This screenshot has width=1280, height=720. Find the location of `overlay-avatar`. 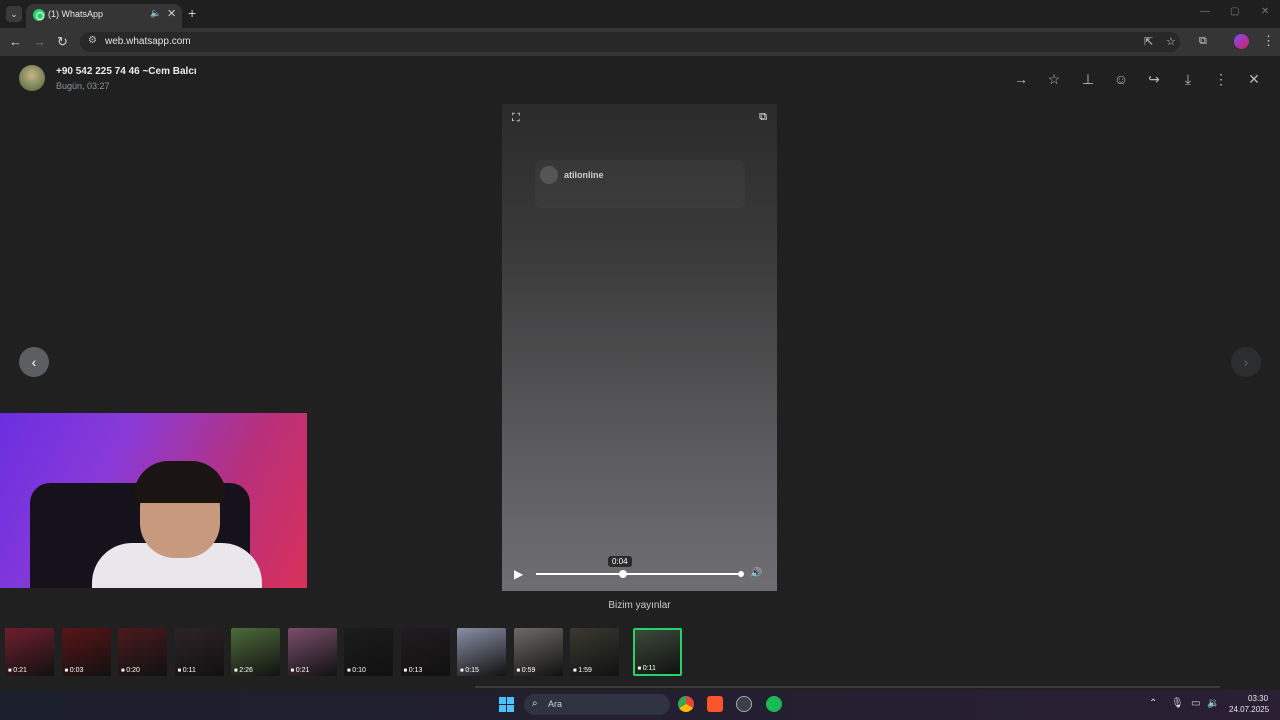

overlay-avatar is located at coordinates (549, 175).